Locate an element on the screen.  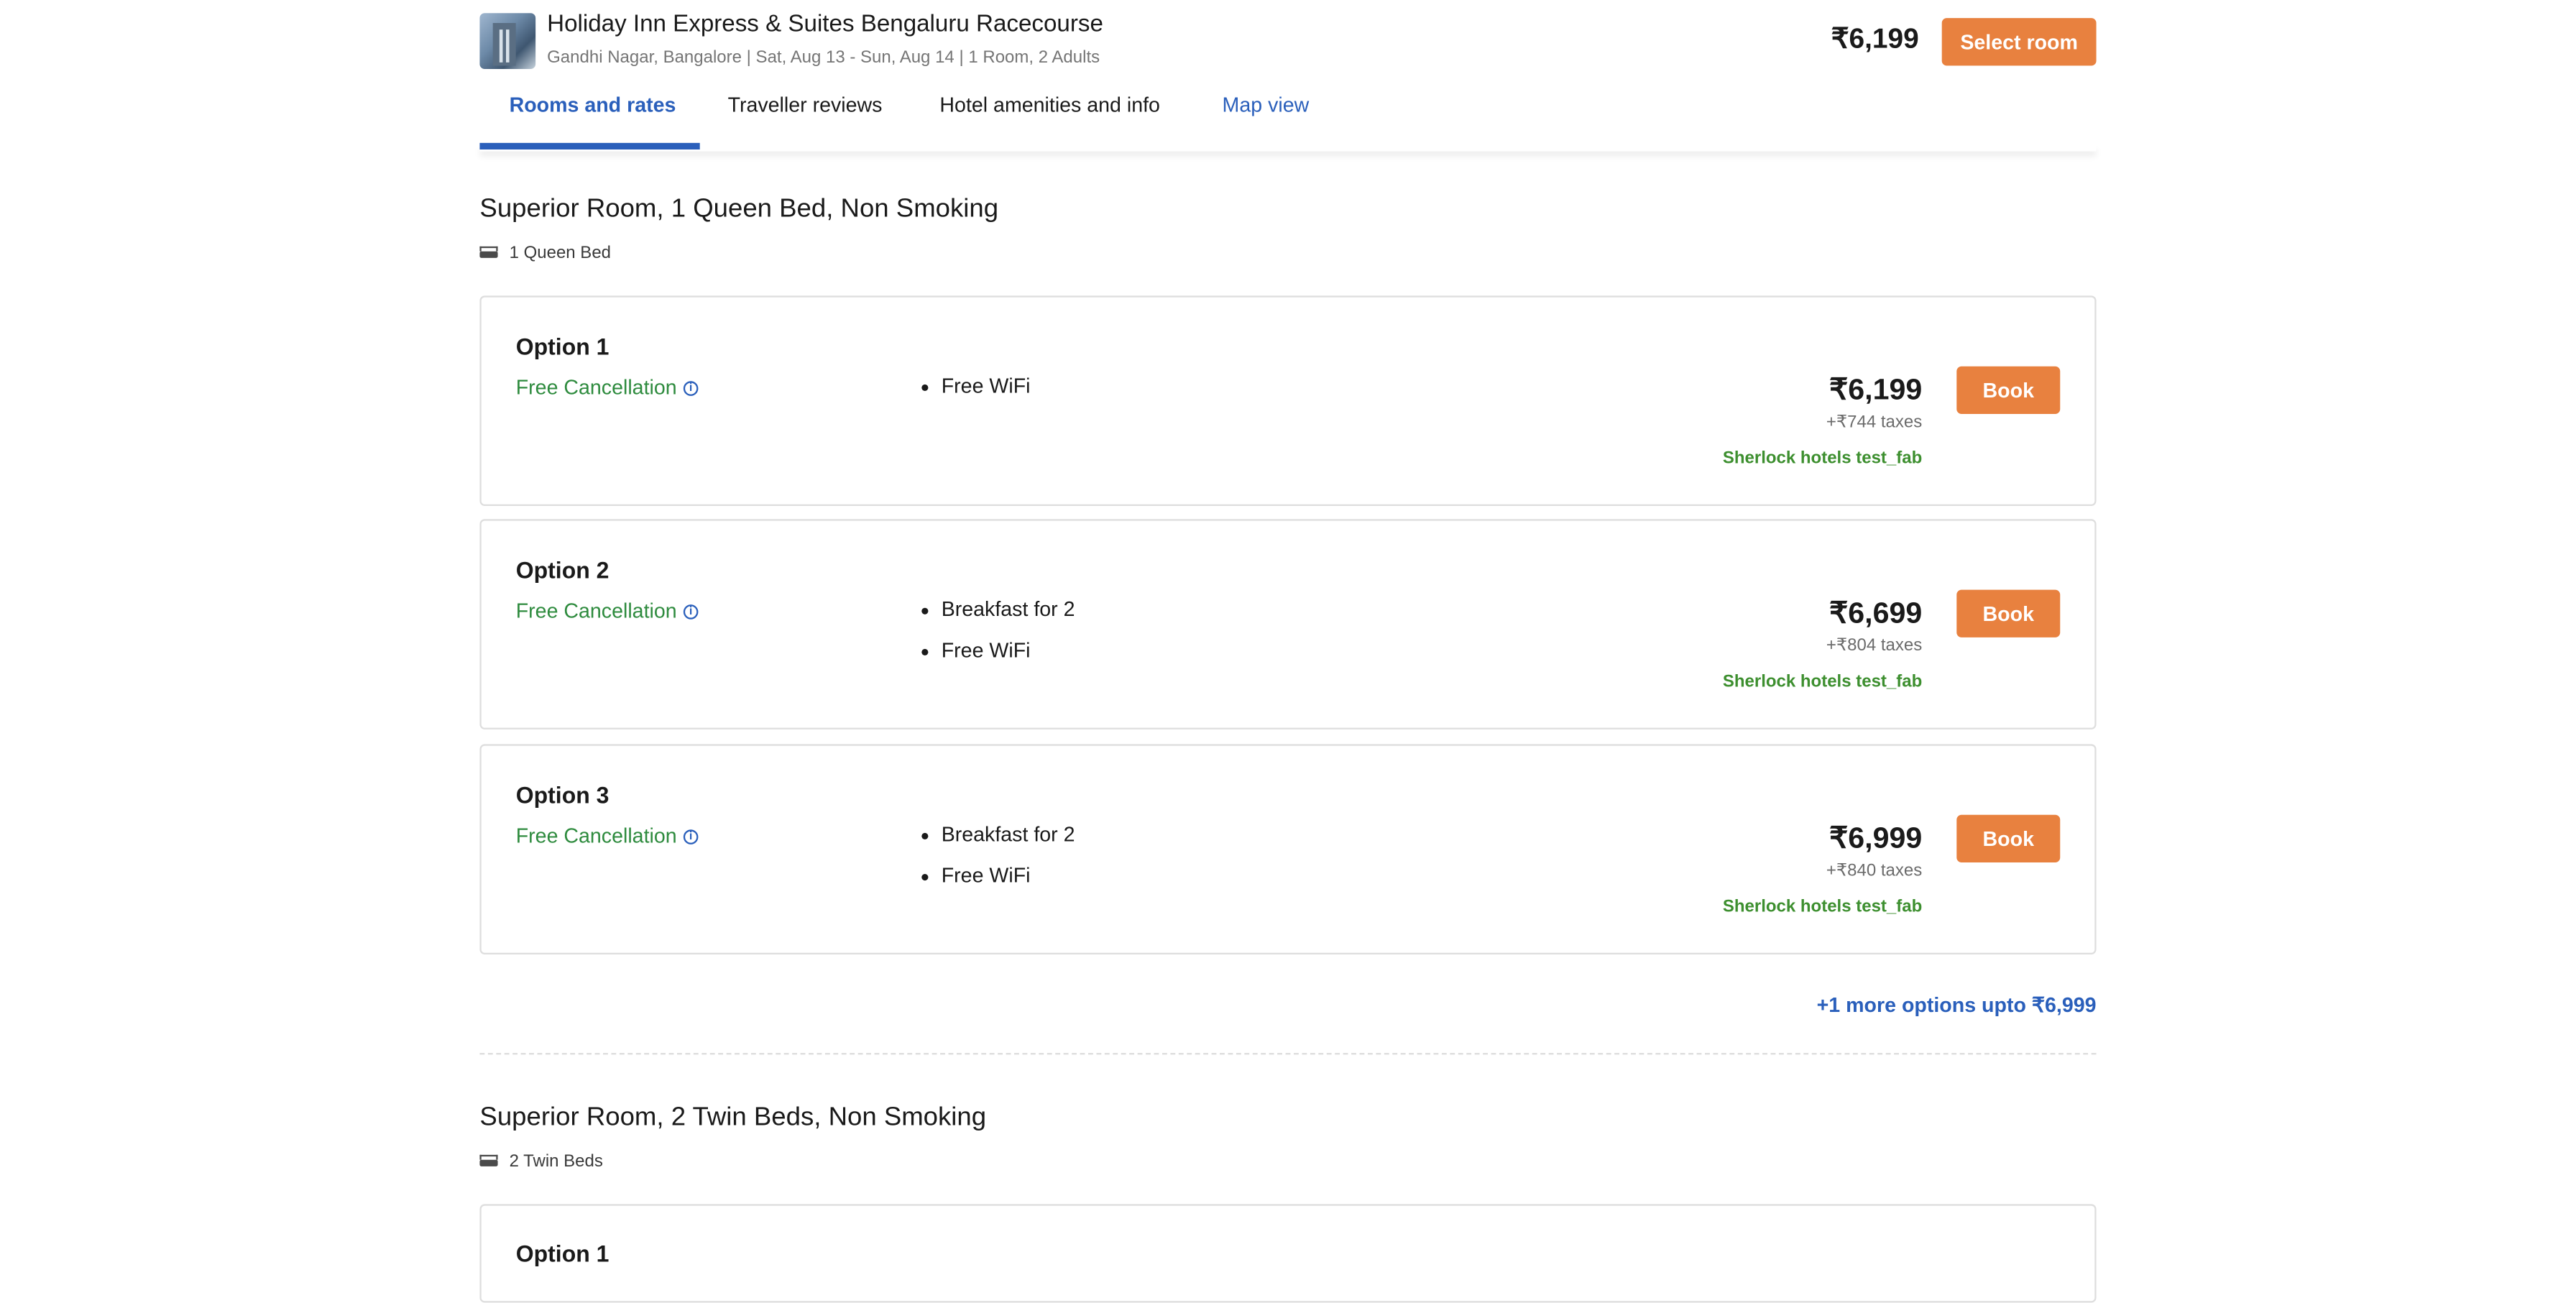
option-price: ₹6,199 is located at coordinates (1876, 389).